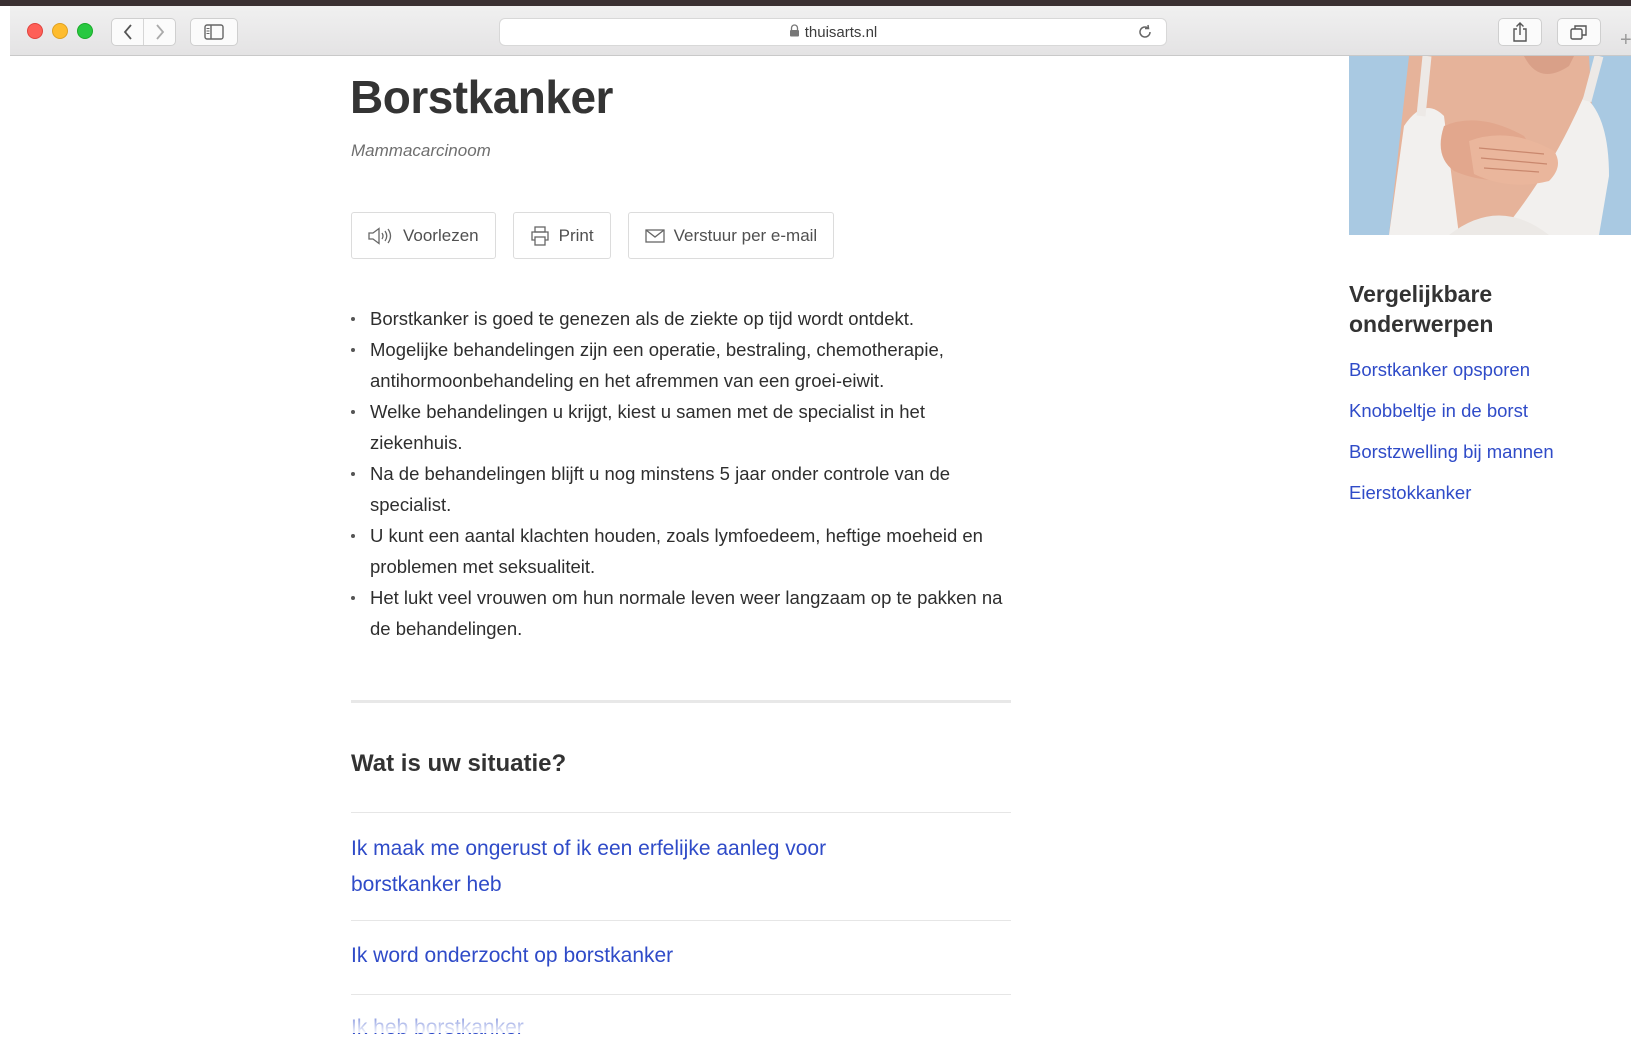  I want to click on sidebar-icon, so click(214, 32).